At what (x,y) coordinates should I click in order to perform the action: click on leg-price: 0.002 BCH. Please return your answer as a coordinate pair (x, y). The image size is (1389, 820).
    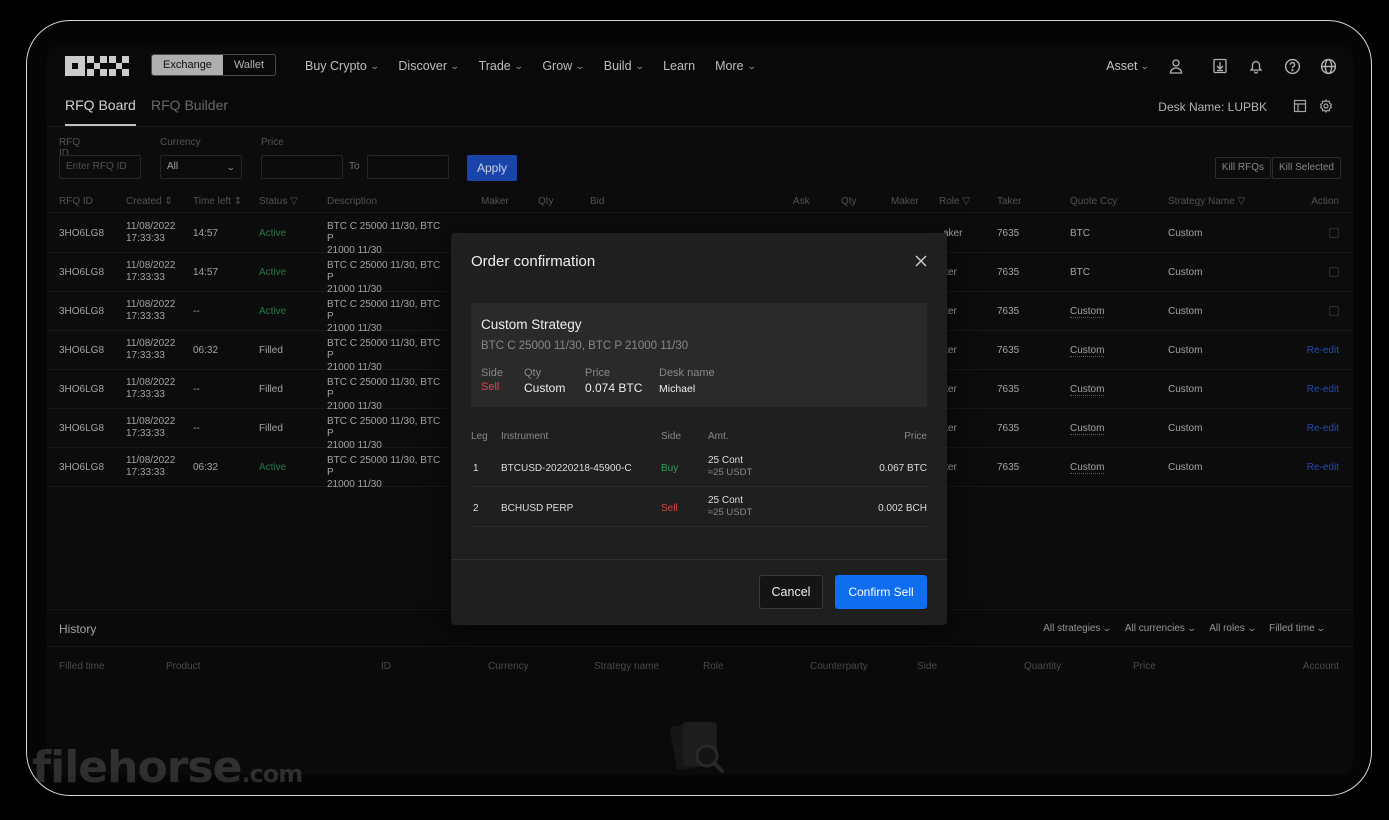
    Looking at the image, I should click on (902, 508).